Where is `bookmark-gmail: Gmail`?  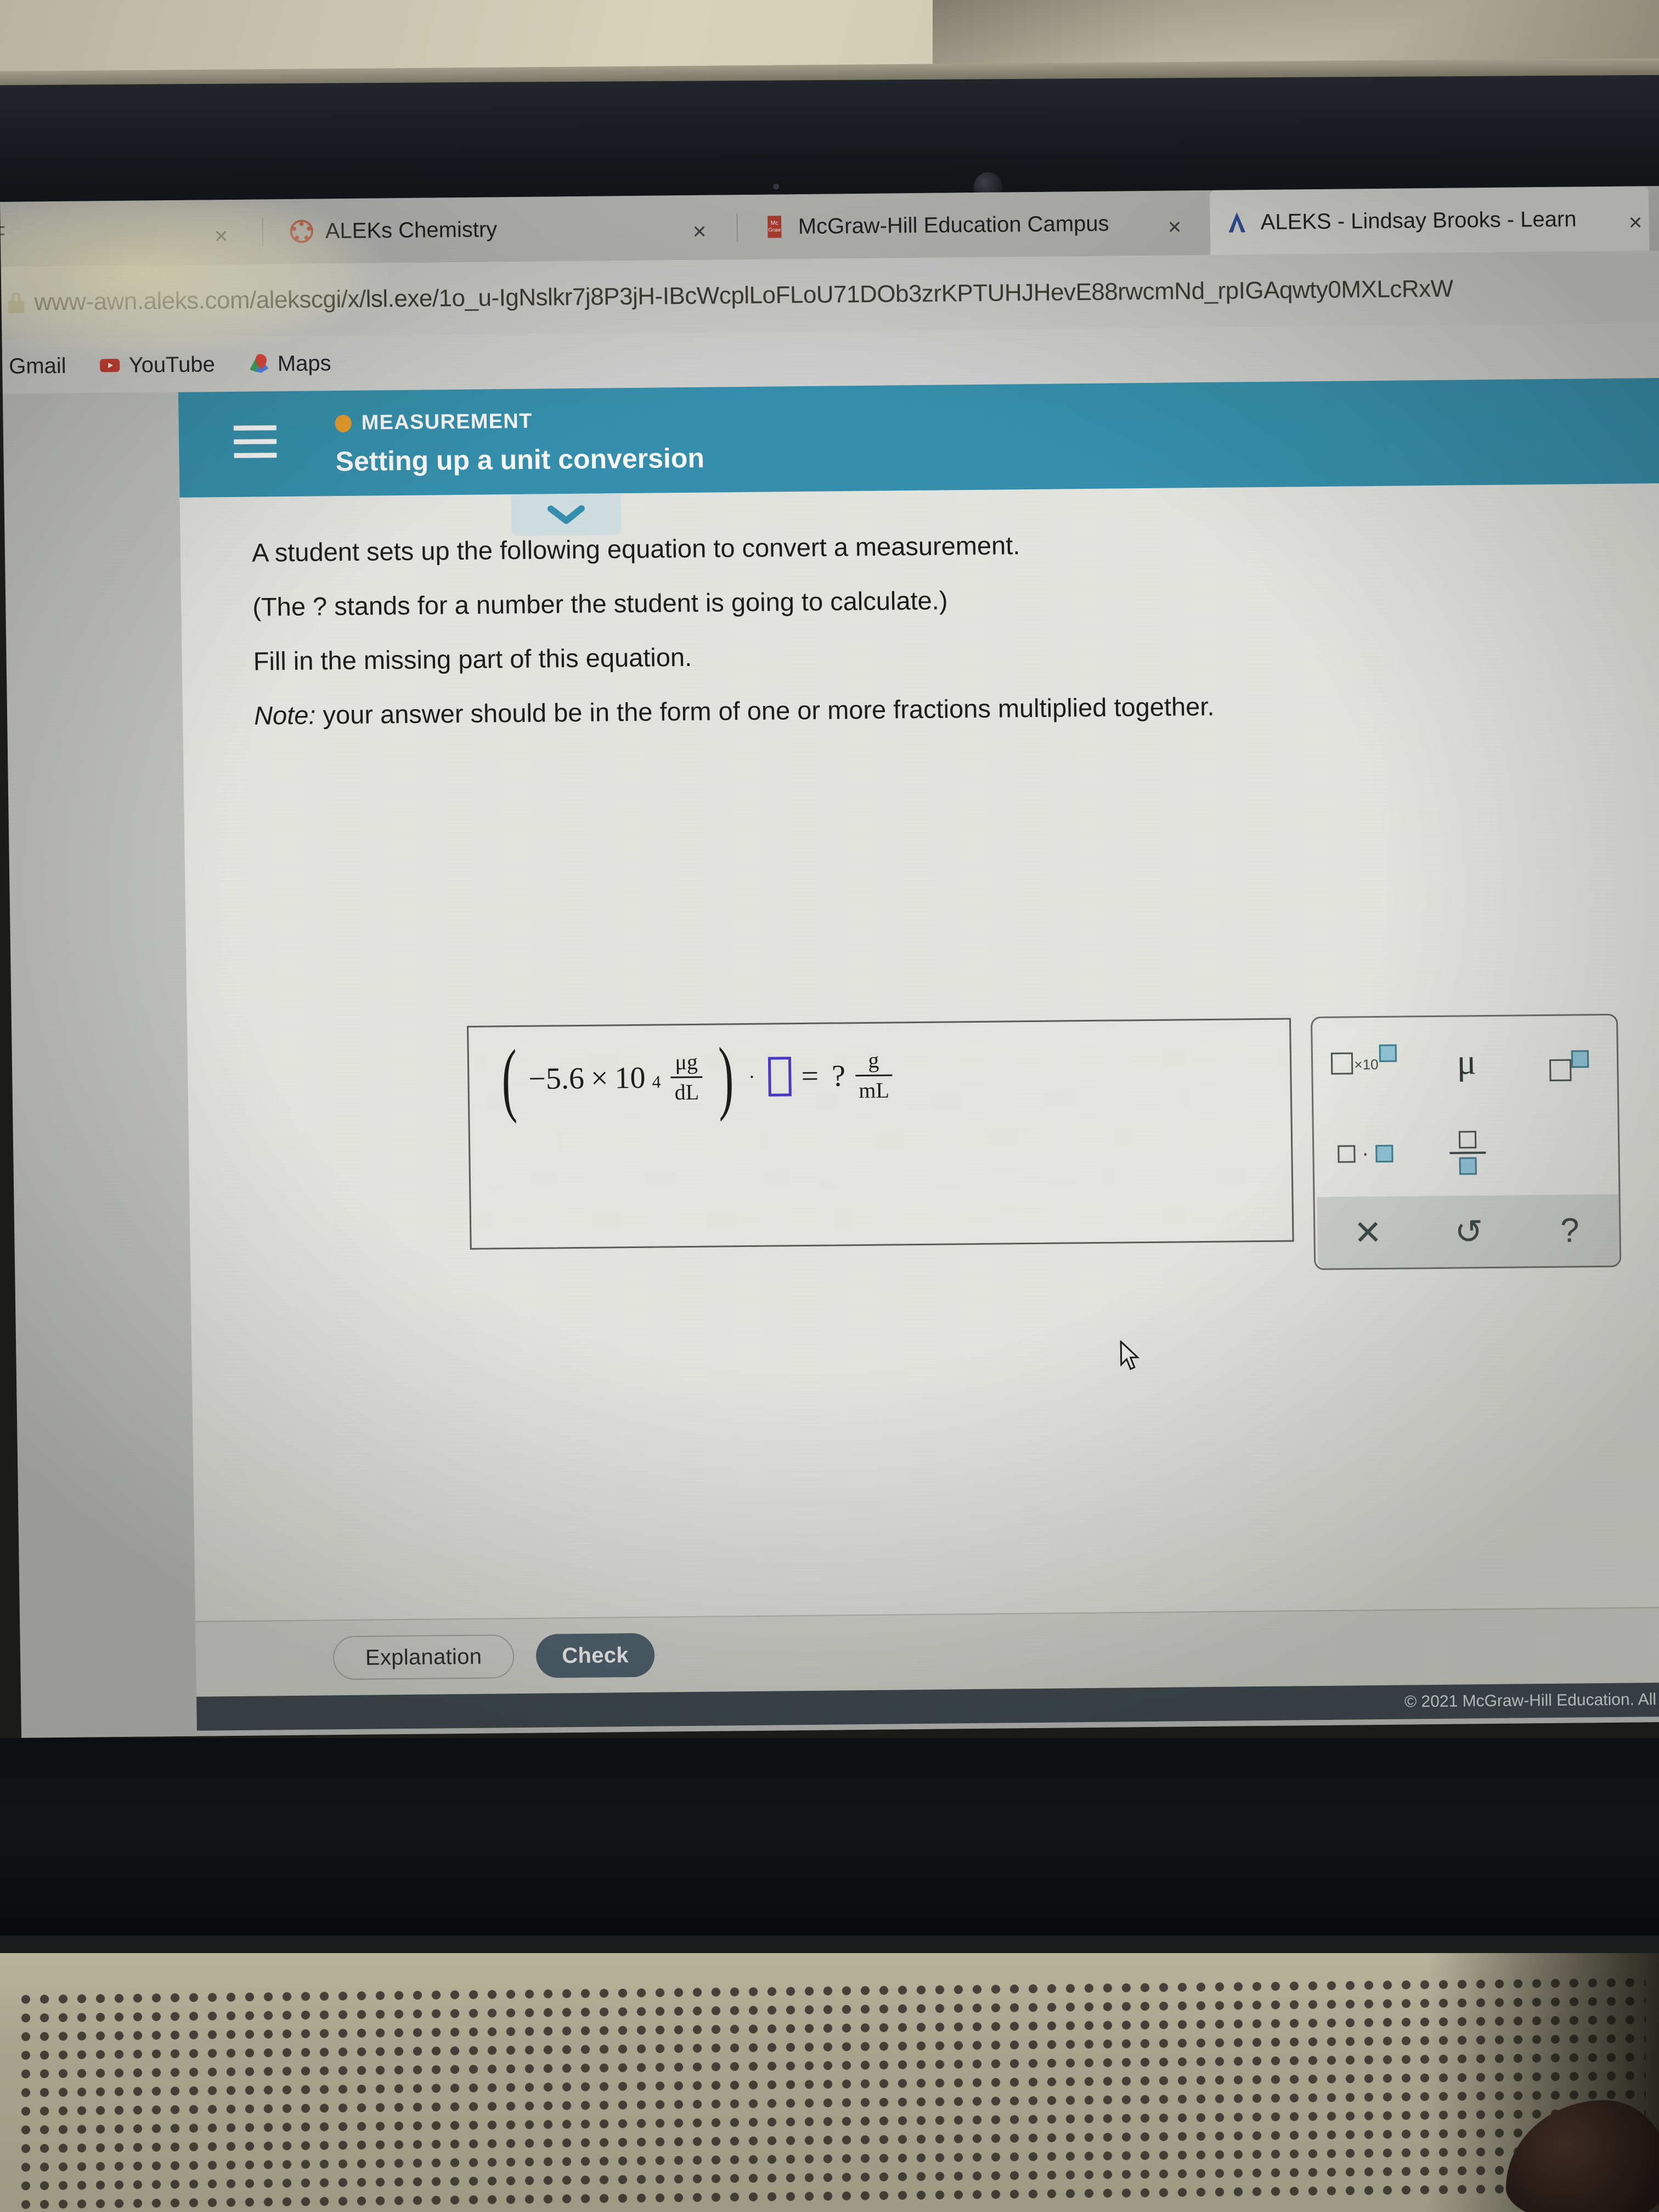 bookmark-gmail: Gmail is located at coordinates (39, 366).